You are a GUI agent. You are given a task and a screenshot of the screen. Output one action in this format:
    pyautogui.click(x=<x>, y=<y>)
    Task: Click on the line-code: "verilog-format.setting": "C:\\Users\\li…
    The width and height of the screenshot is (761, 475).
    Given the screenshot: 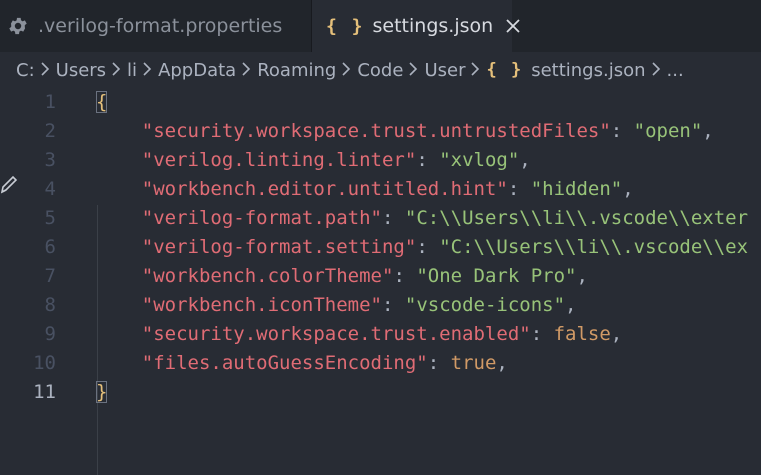 What is the action you would take?
    pyautogui.click(x=422, y=247)
    